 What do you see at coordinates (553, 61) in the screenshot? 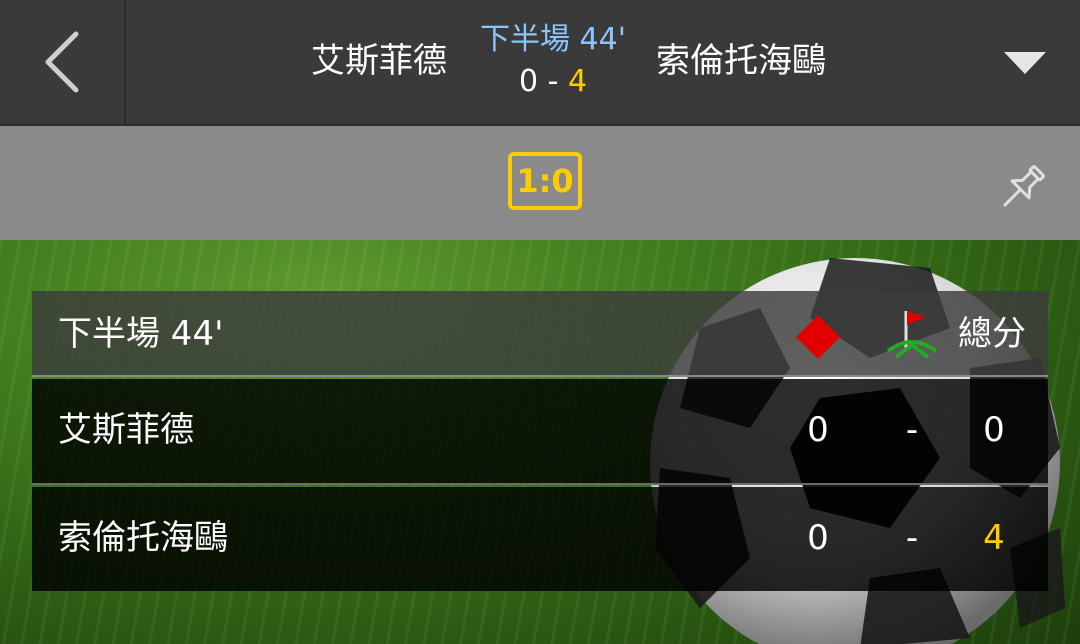
I see `match-status: 下半場 44' 0 - 4` at bounding box center [553, 61].